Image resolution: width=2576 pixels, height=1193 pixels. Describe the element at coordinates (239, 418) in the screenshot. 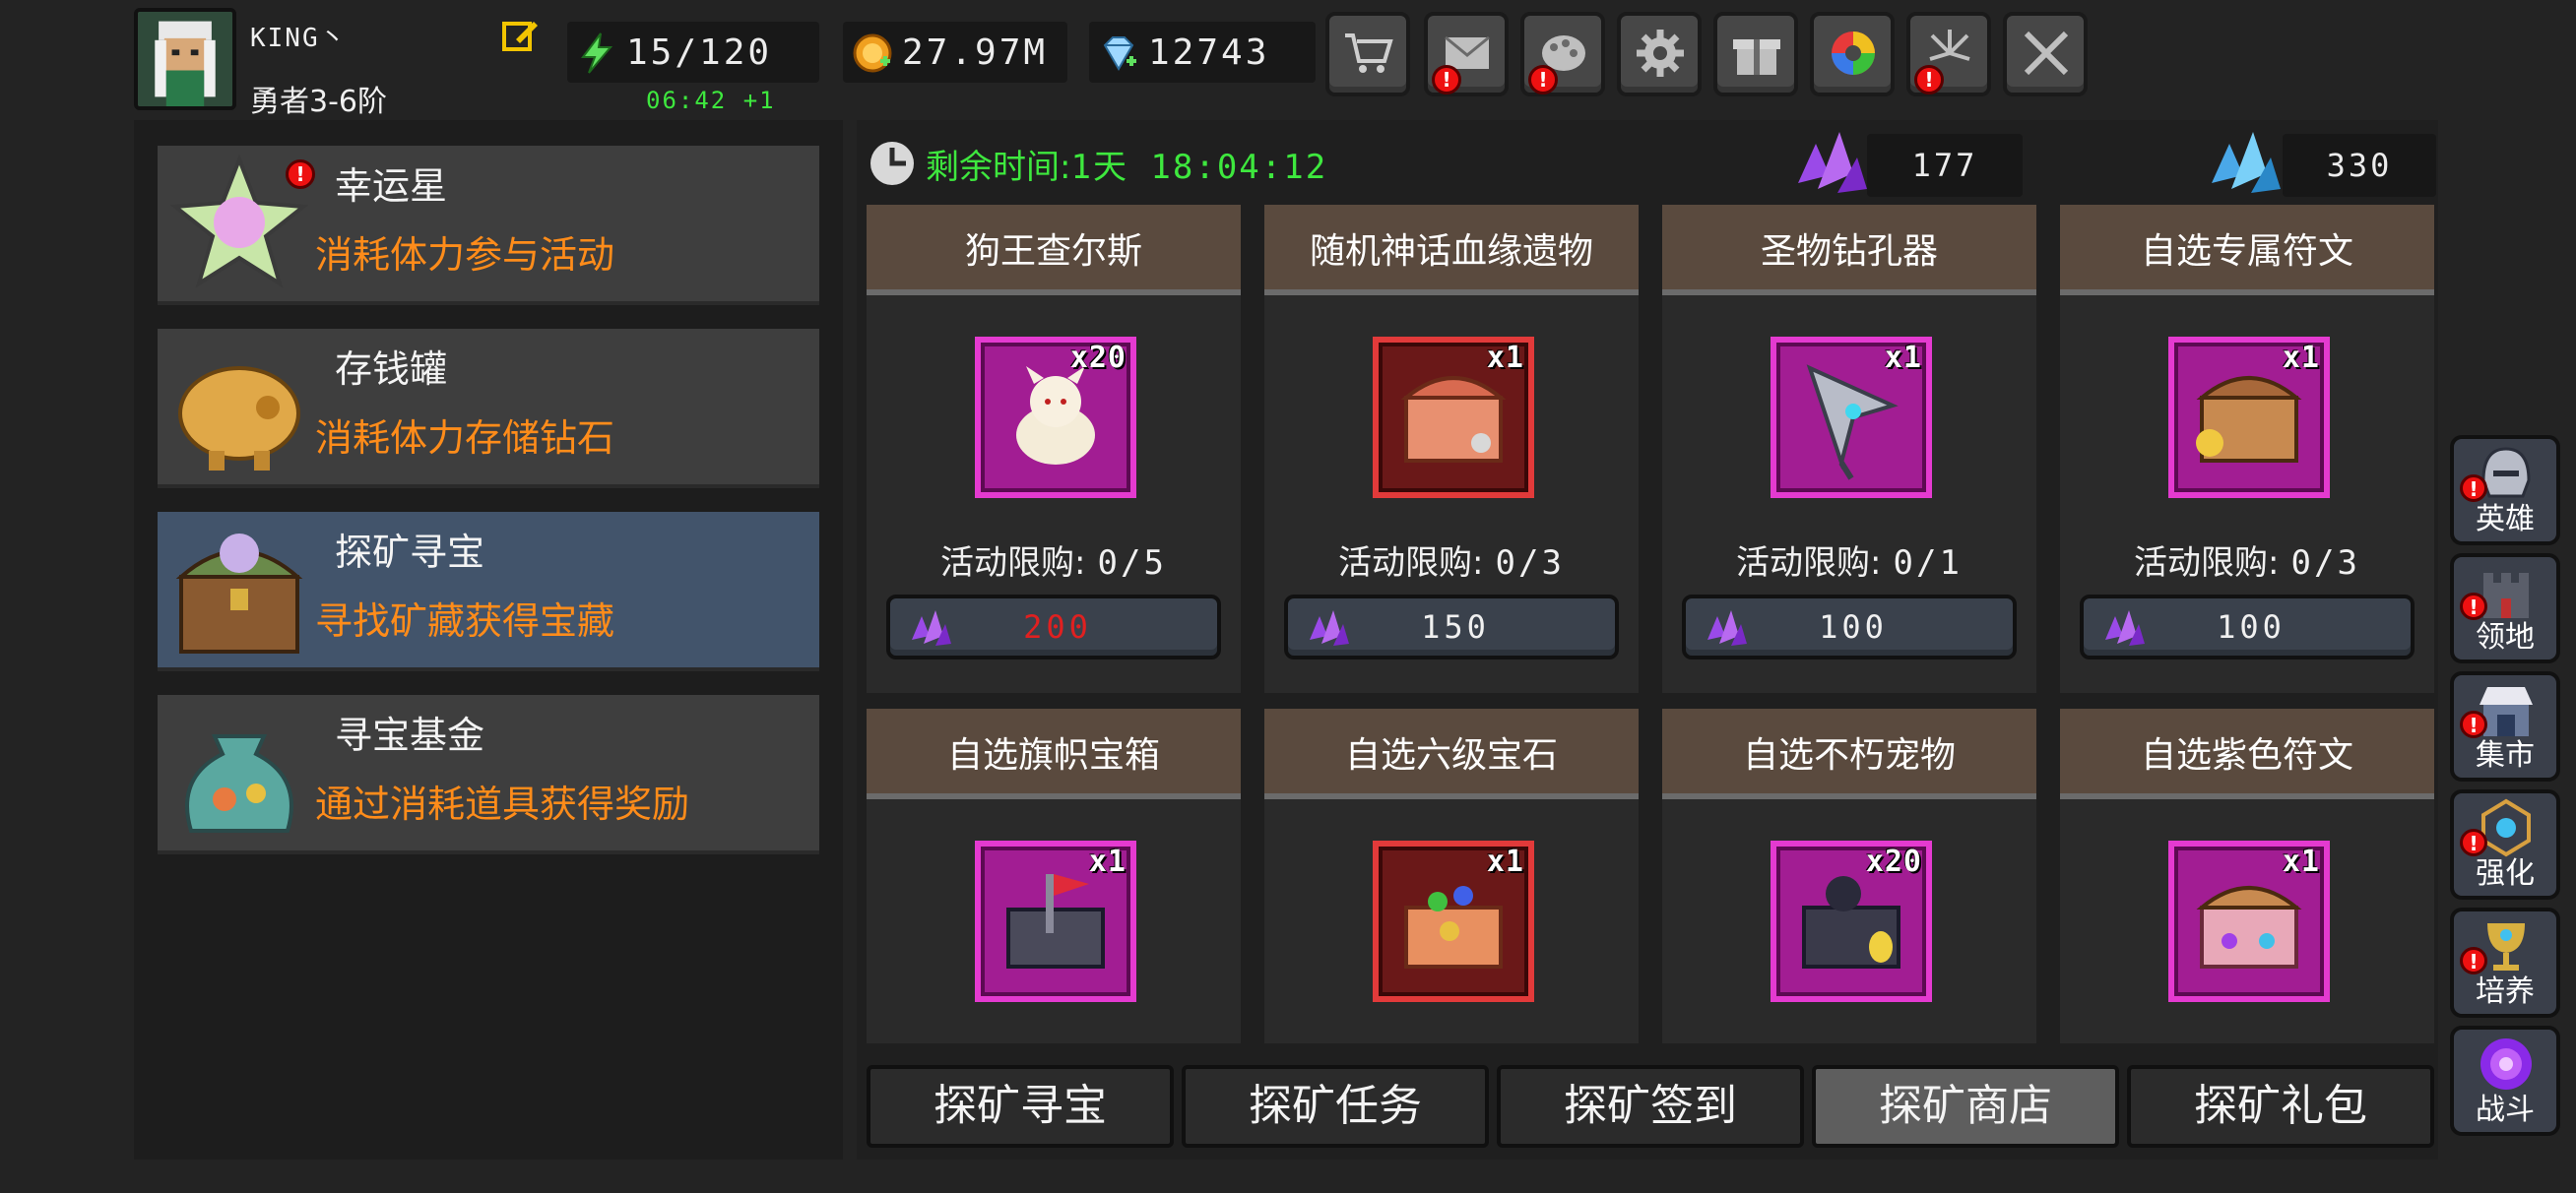

I see `piggy-bank-icon` at that location.